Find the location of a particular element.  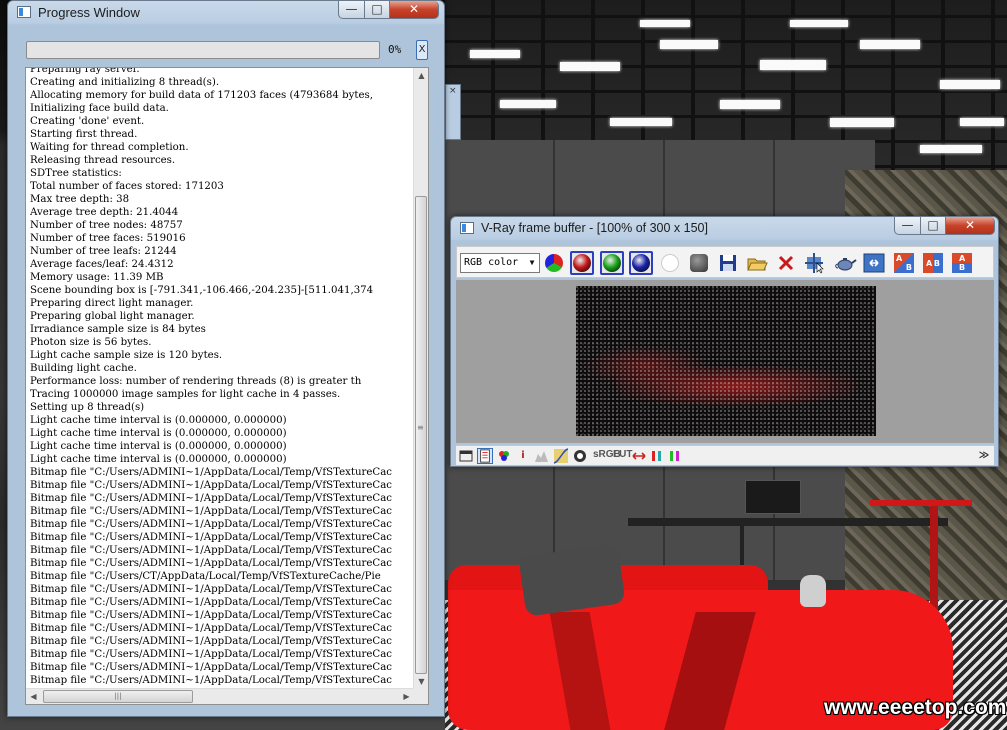

region-render-button is located at coordinates (874, 263).